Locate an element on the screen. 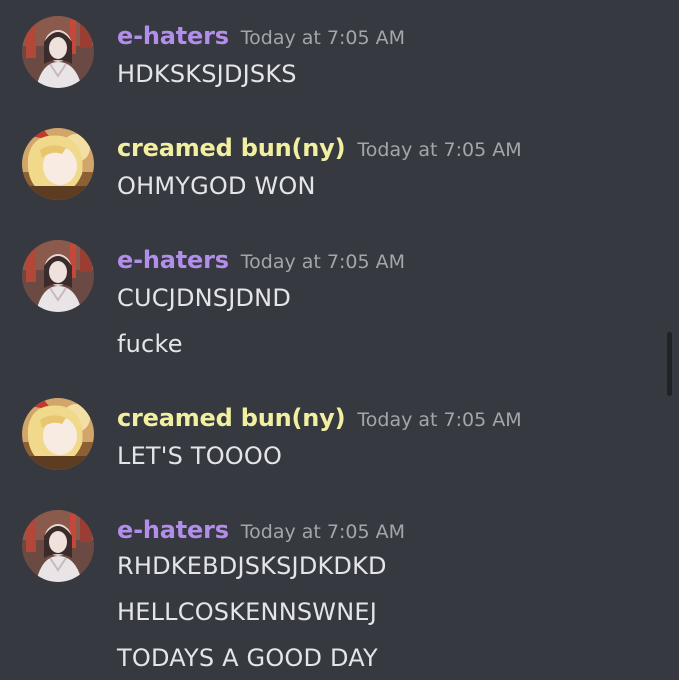 The height and width of the screenshot is (680, 679). message-text: TODAYS A GOOD DAY is located at coordinates (247, 658).